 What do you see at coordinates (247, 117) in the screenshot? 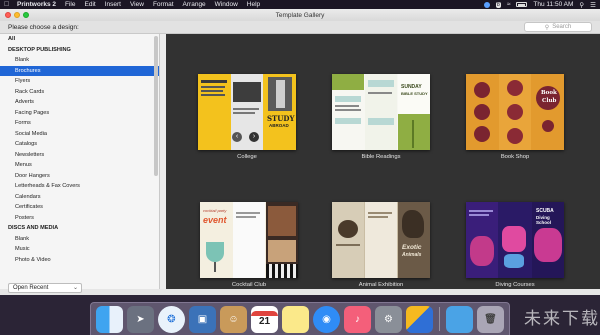
I see `template-card-college: STUDY ABROAD ‹ › College` at bounding box center [247, 117].